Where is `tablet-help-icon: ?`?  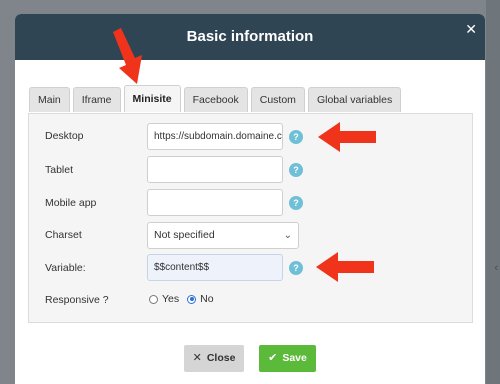 tablet-help-icon: ? is located at coordinates (296, 170).